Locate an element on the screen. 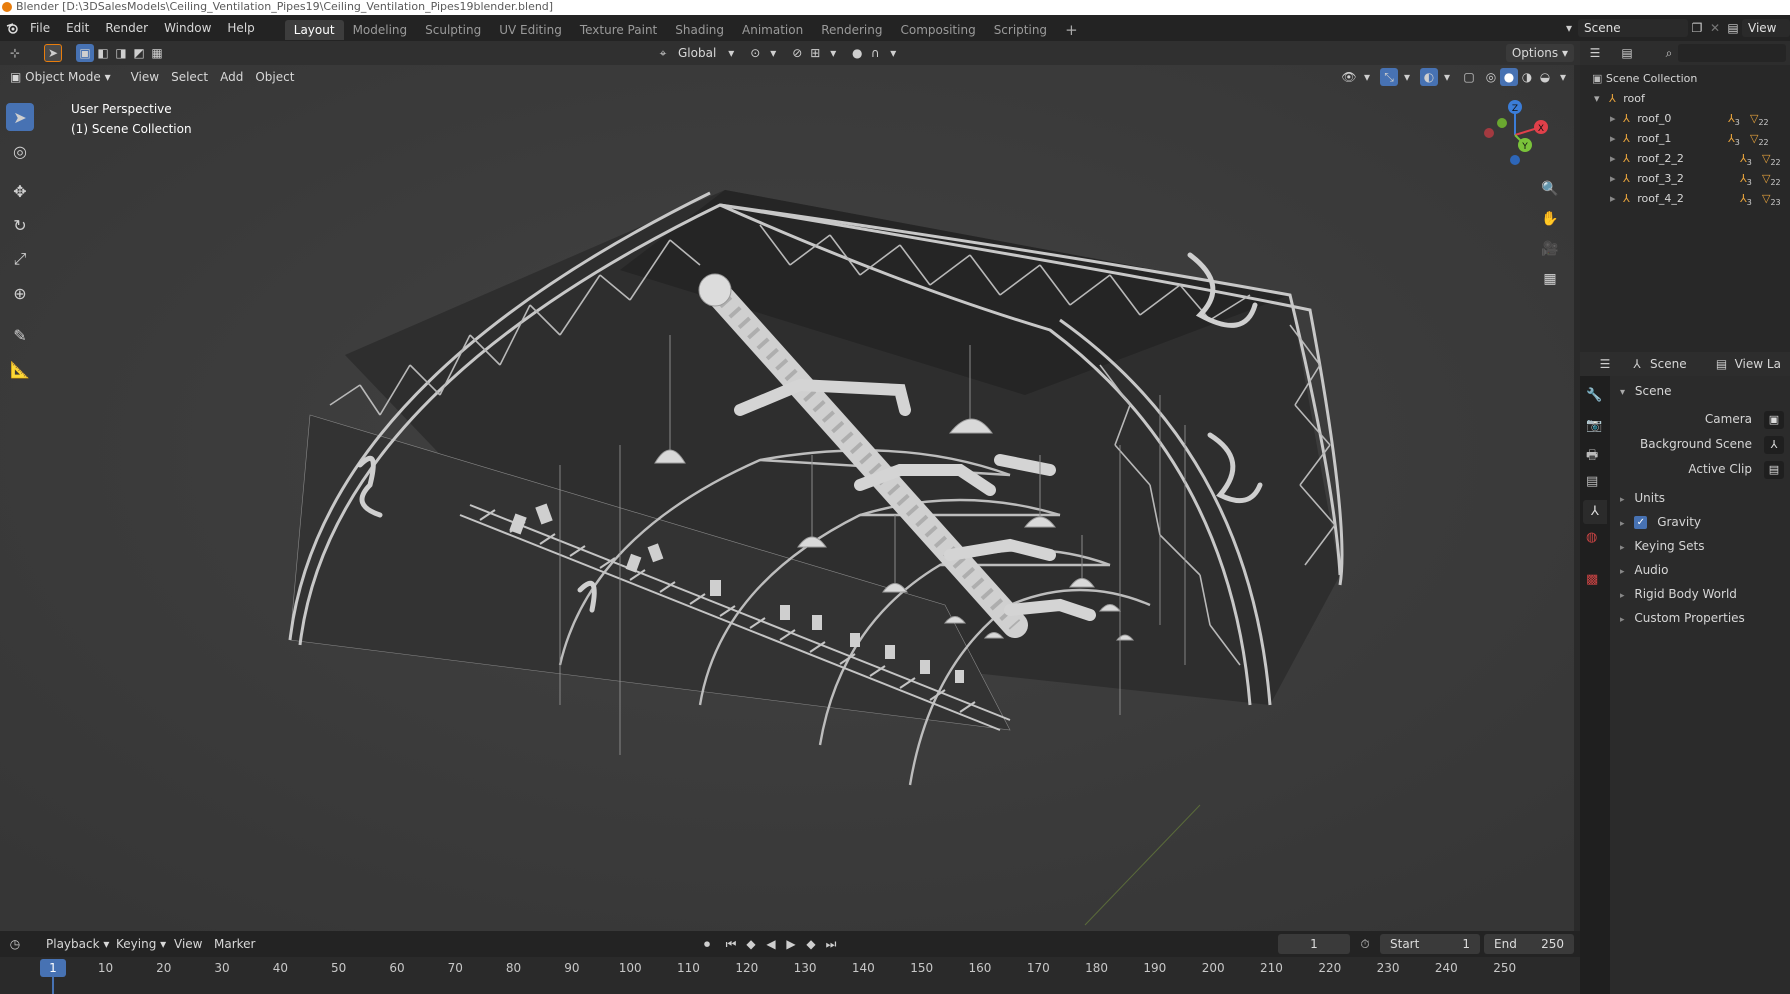  navigation-gizmo: Z X Y is located at coordinates (1515, 135).